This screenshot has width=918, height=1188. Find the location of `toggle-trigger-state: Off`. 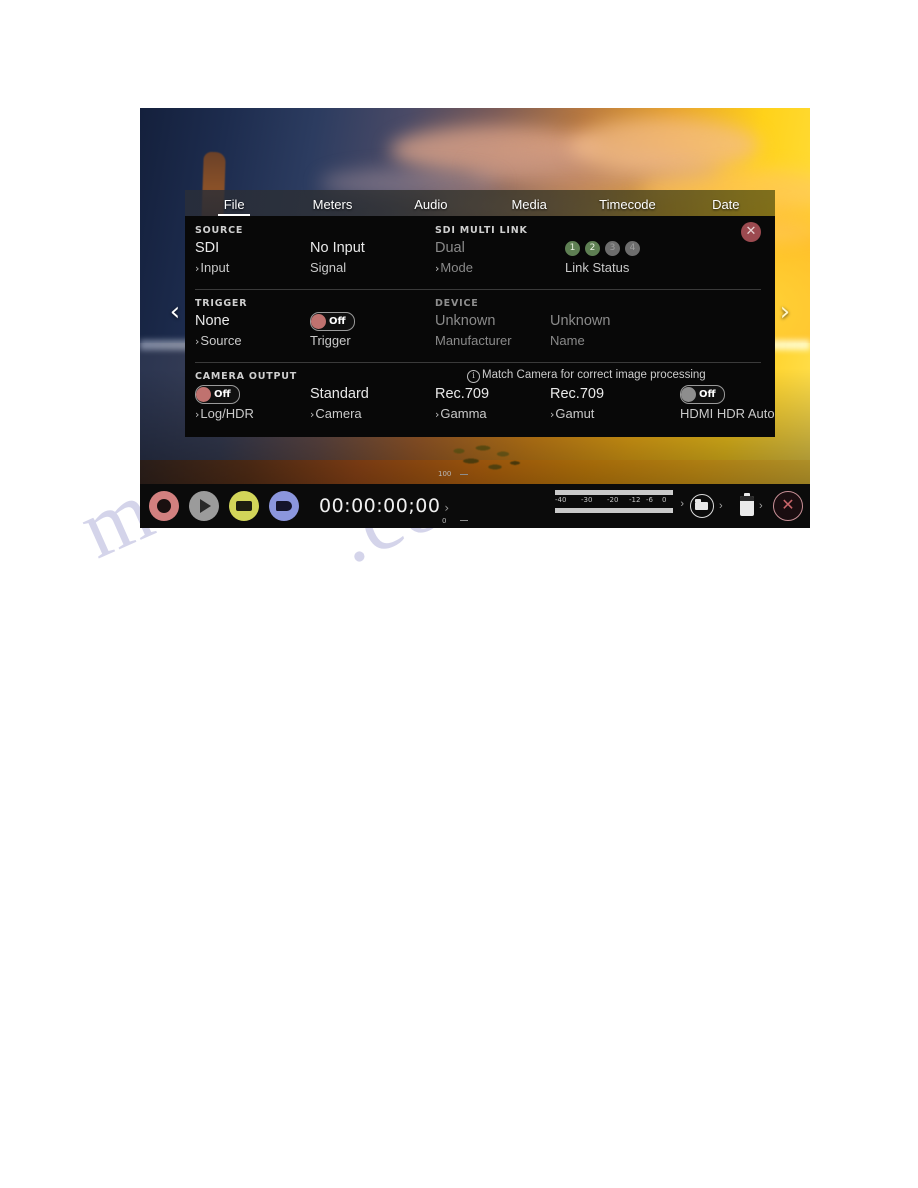

toggle-trigger-state: Off is located at coordinates (337, 321).